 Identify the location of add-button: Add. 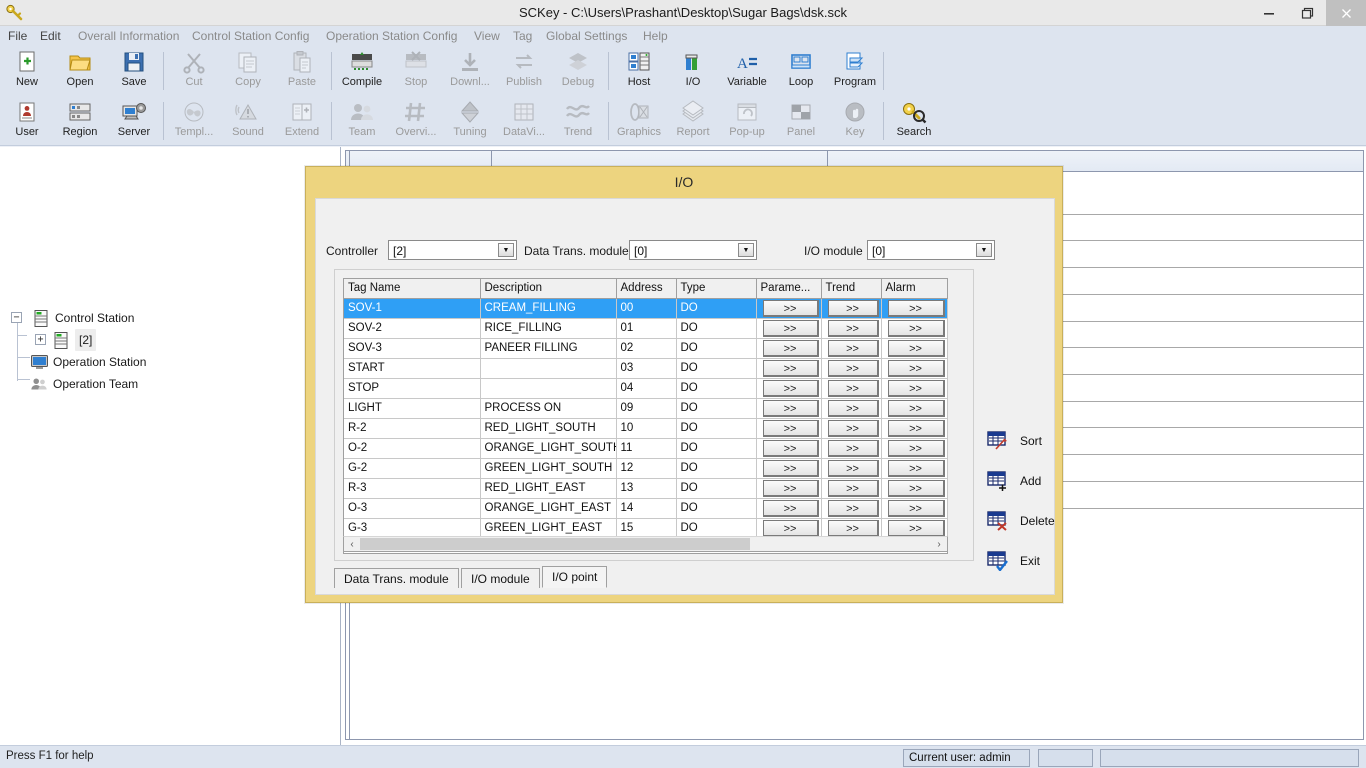
(1026, 481).